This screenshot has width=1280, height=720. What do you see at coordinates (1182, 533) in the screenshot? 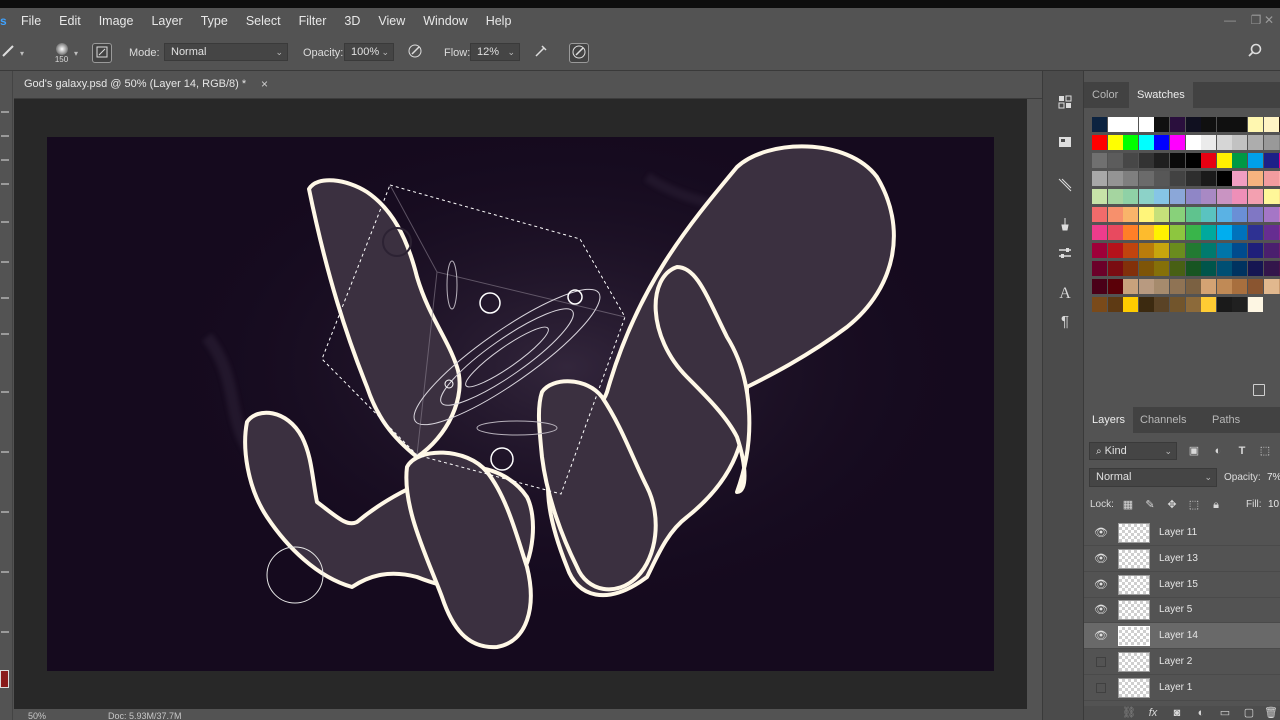
I see `layer-row: 👁︎ Layer 11` at bounding box center [1182, 533].